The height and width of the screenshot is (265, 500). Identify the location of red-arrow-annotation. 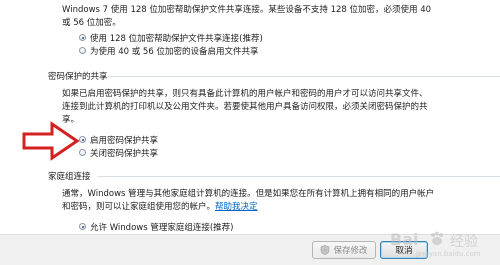
(51, 141).